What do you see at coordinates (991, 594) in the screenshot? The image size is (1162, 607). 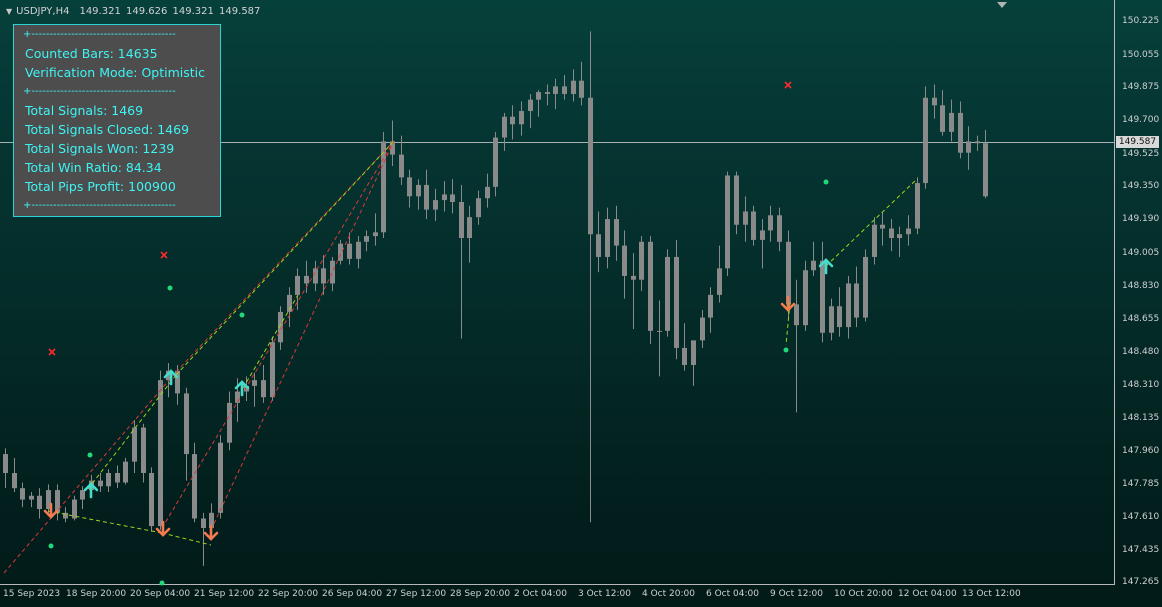 I see `time-tick-label: 13 Oct 12:00` at bounding box center [991, 594].